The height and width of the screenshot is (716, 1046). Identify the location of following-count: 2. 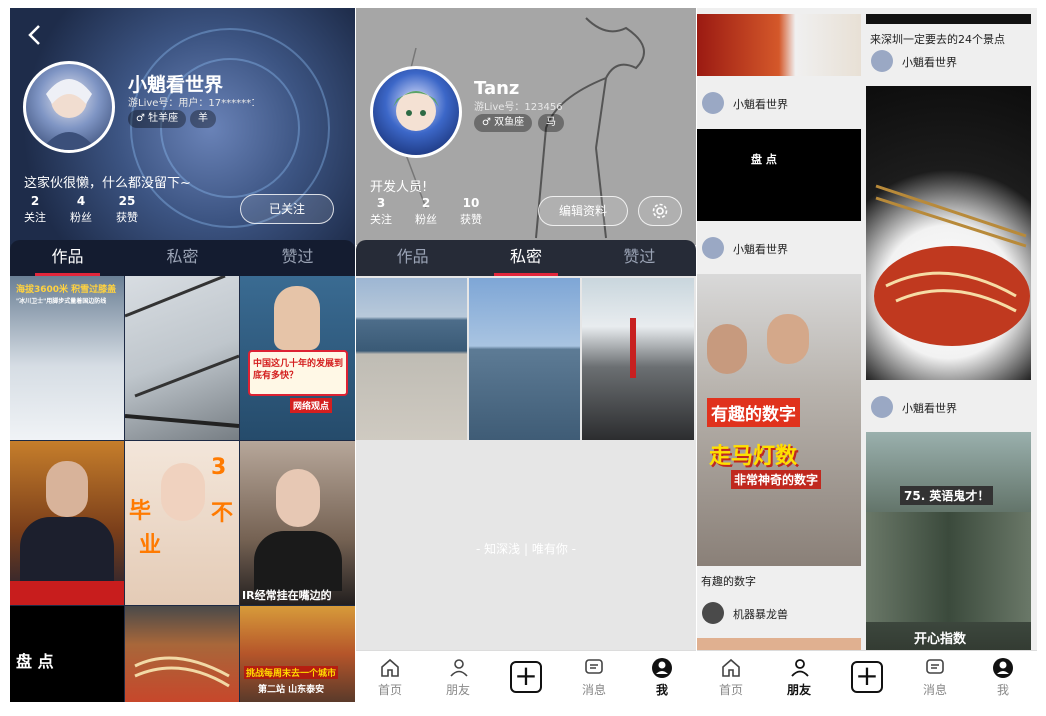
(35, 201).